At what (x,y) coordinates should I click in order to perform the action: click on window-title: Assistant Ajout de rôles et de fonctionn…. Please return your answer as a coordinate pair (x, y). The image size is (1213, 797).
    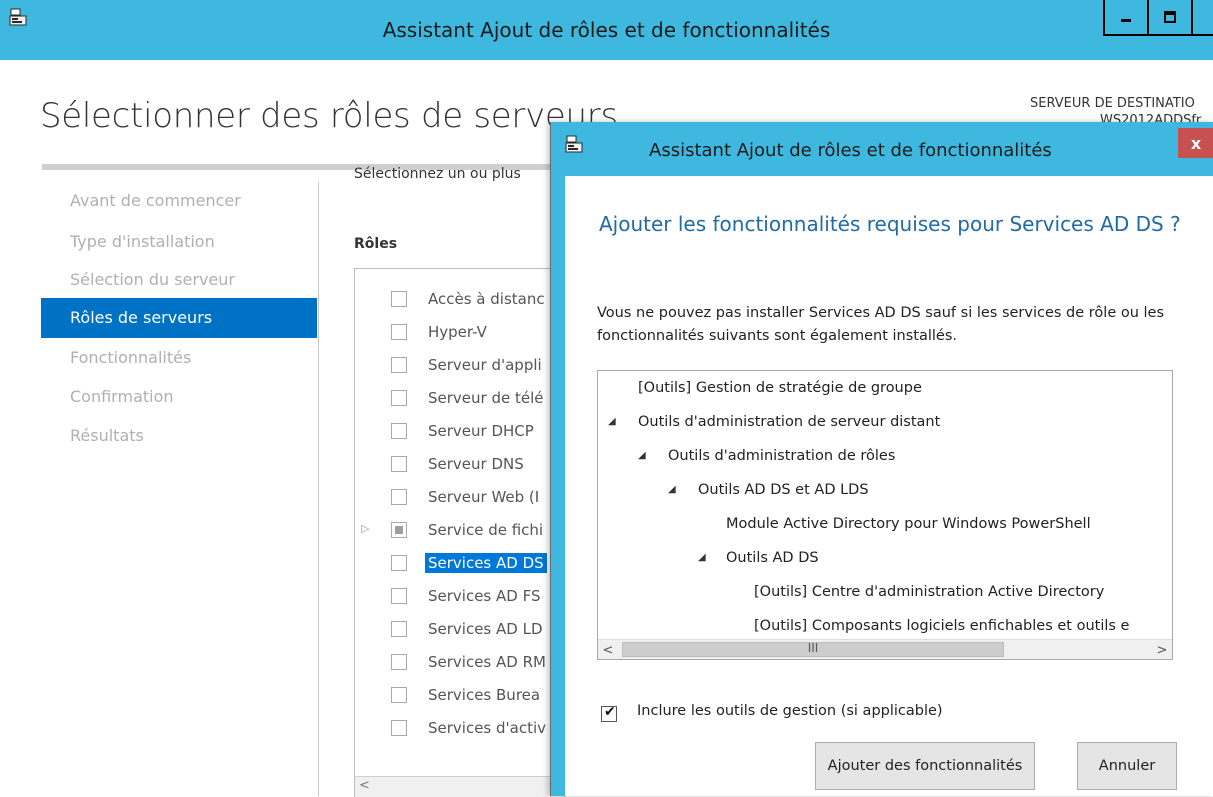
    Looking at the image, I should click on (606, 30).